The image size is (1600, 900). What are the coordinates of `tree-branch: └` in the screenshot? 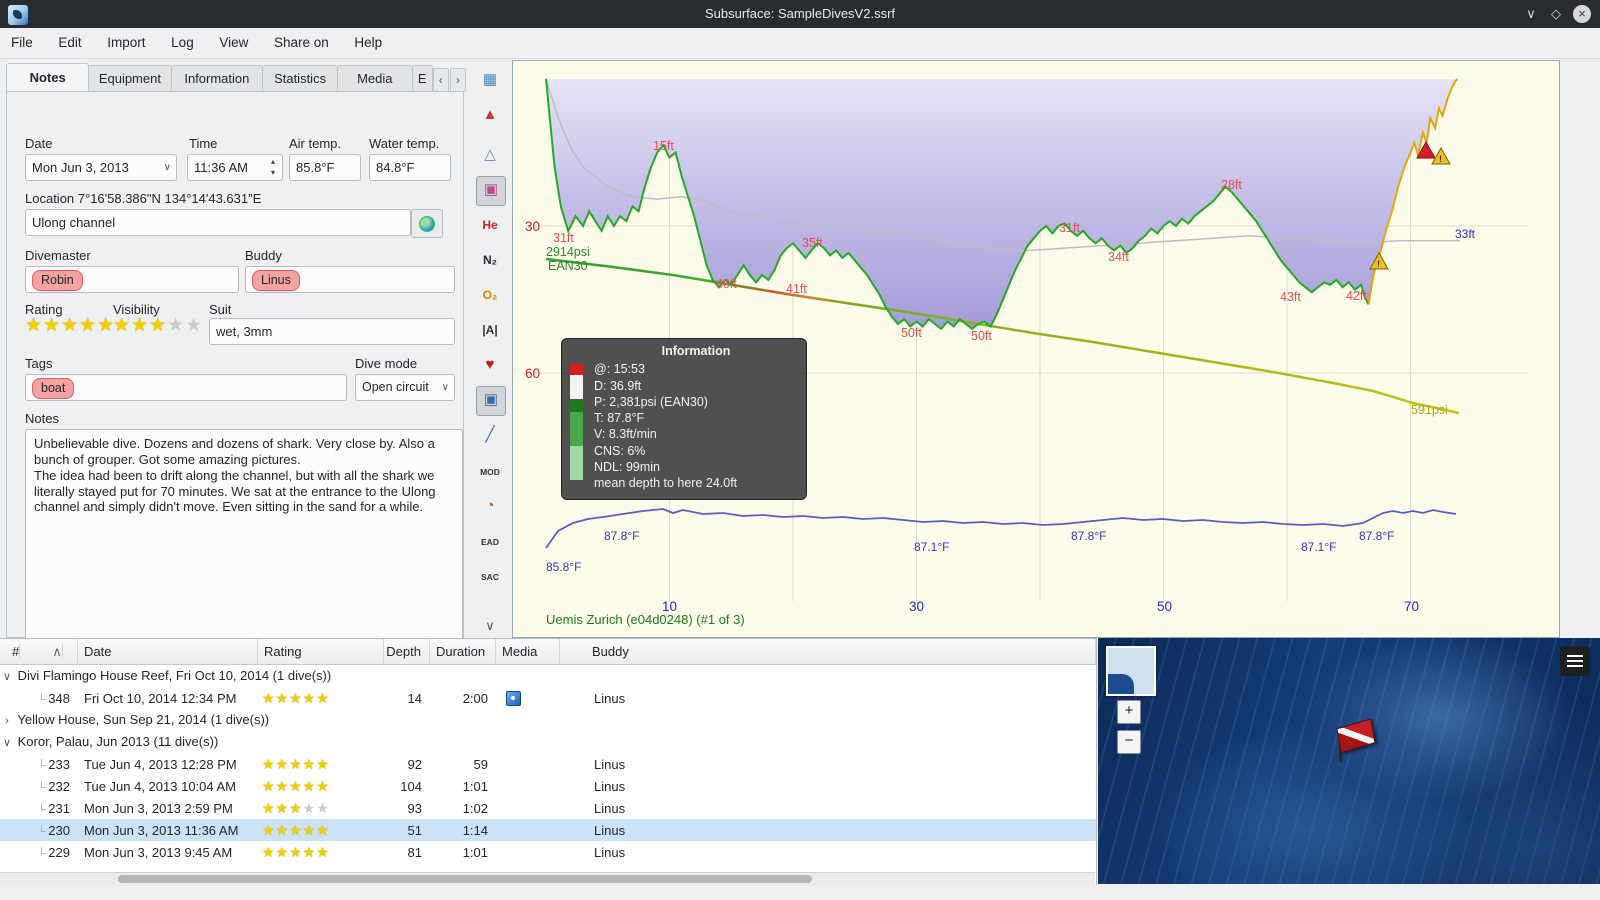 It's located at (41, 787).